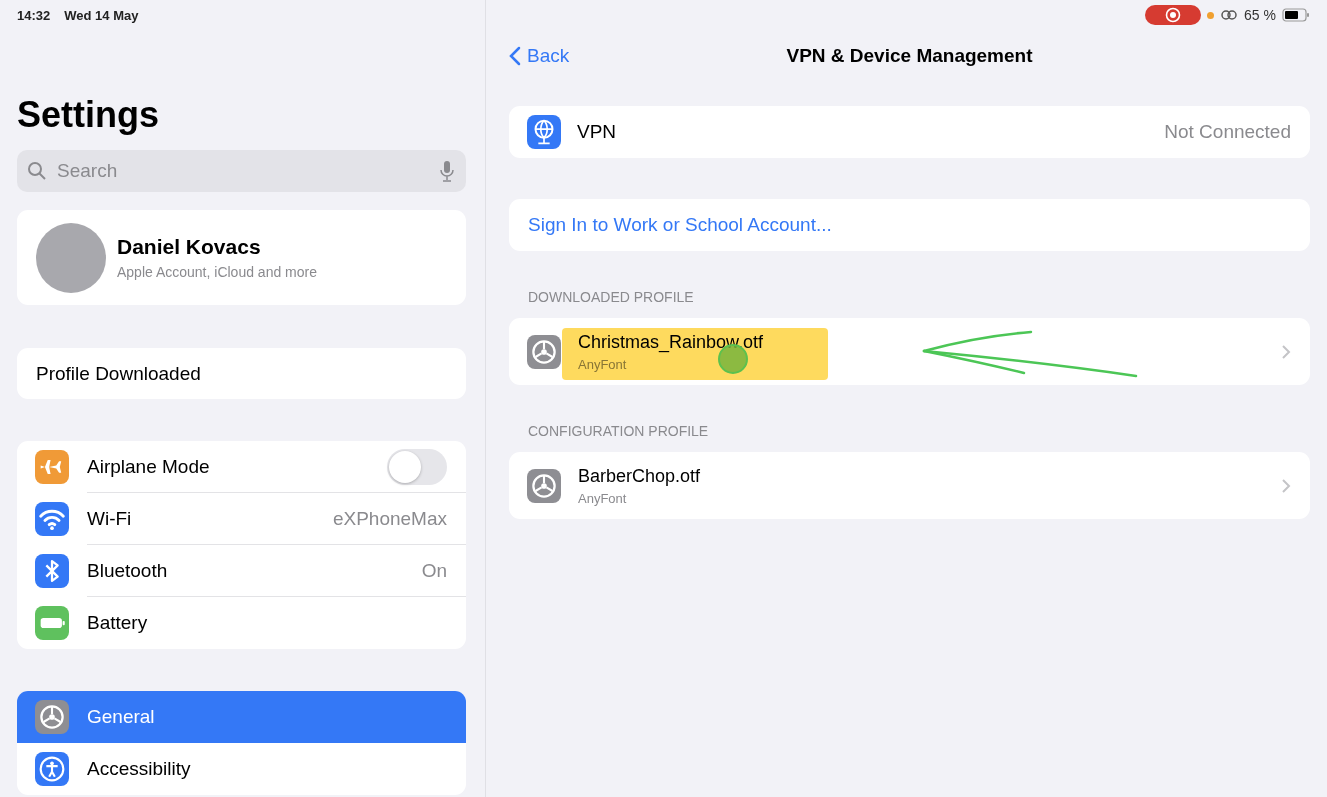 The width and height of the screenshot is (1327, 797). I want to click on search-icon, so click(37, 171).